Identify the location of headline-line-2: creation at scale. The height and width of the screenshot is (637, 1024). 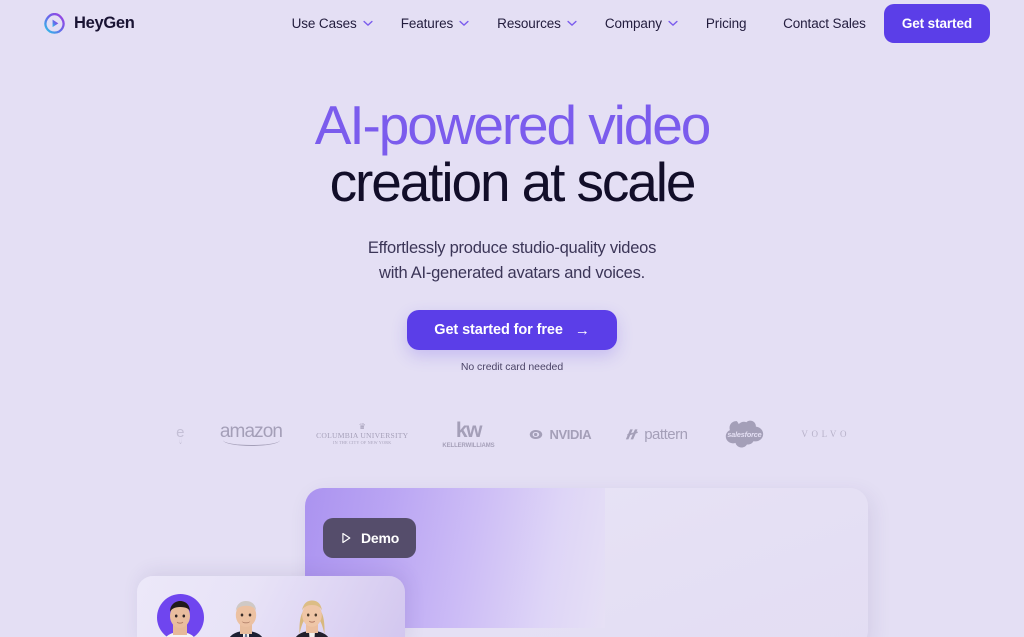
(513, 182).